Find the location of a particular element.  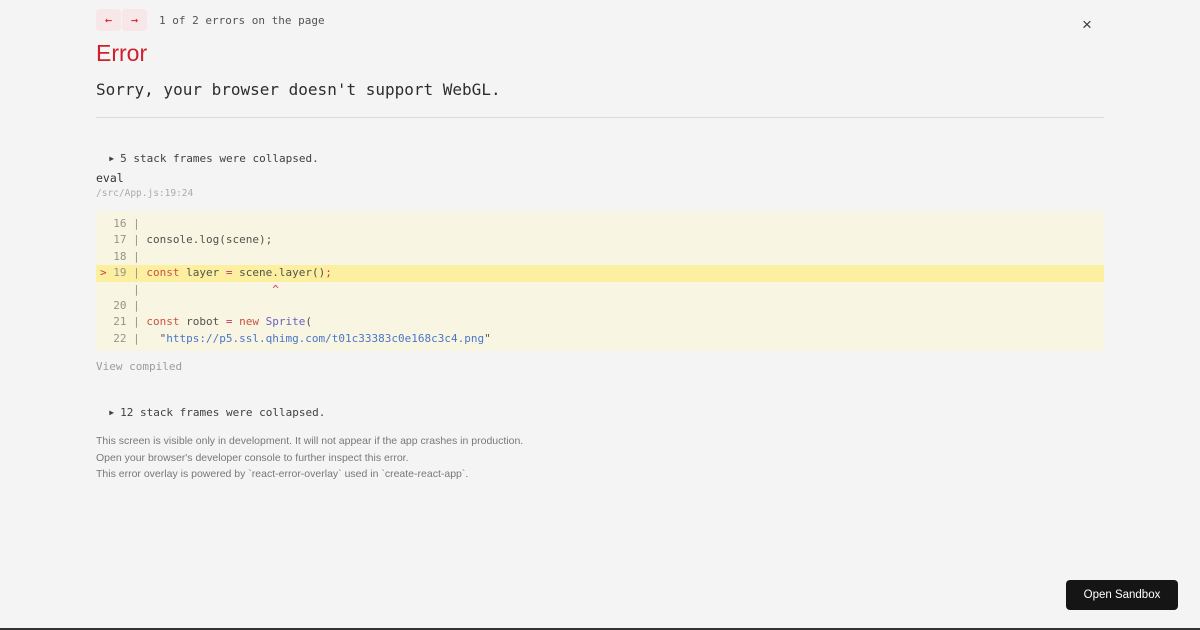

frame-function-name: eval is located at coordinates (110, 178).